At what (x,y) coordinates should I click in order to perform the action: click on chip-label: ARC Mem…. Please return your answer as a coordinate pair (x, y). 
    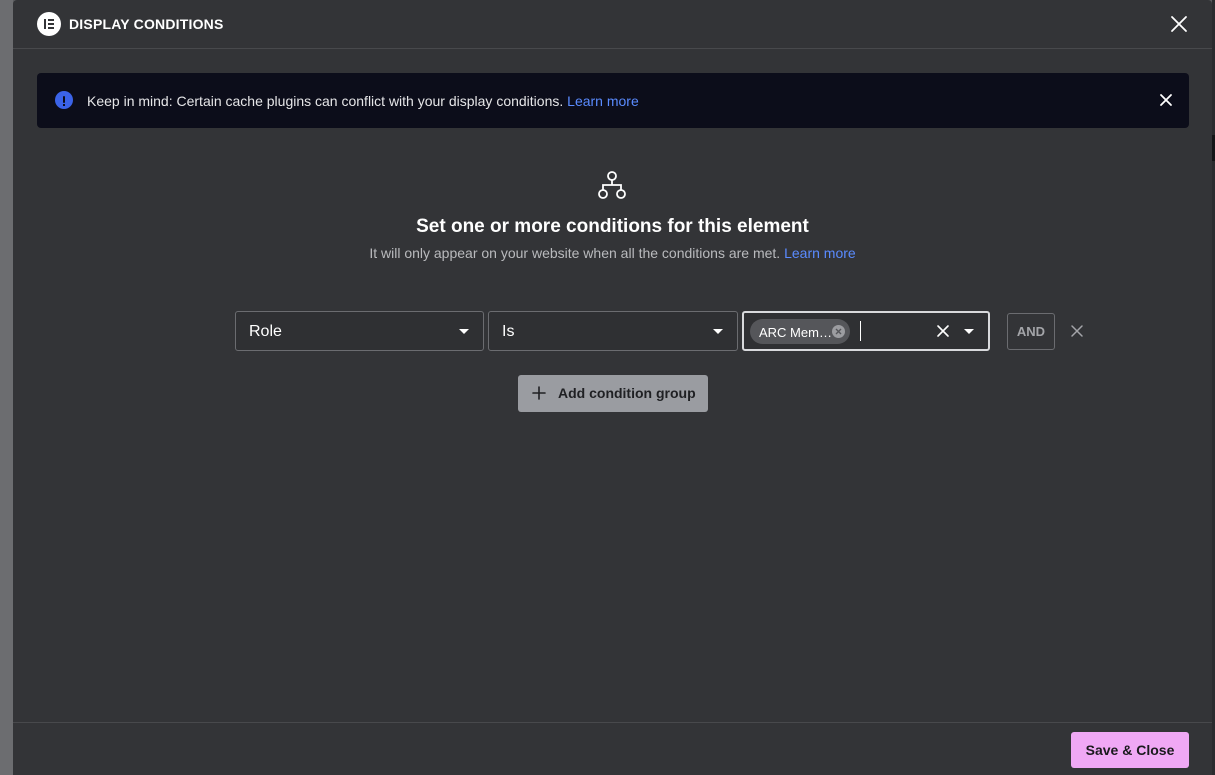
    Looking at the image, I should click on (795, 332).